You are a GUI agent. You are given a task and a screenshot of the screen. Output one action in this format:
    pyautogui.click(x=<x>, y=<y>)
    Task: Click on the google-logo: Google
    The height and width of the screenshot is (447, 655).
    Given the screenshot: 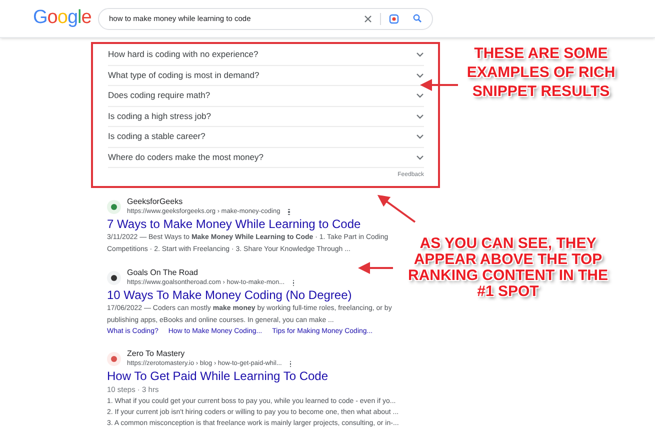 What is the action you would take?
    pyautogui.click(x=65, y=18)
    